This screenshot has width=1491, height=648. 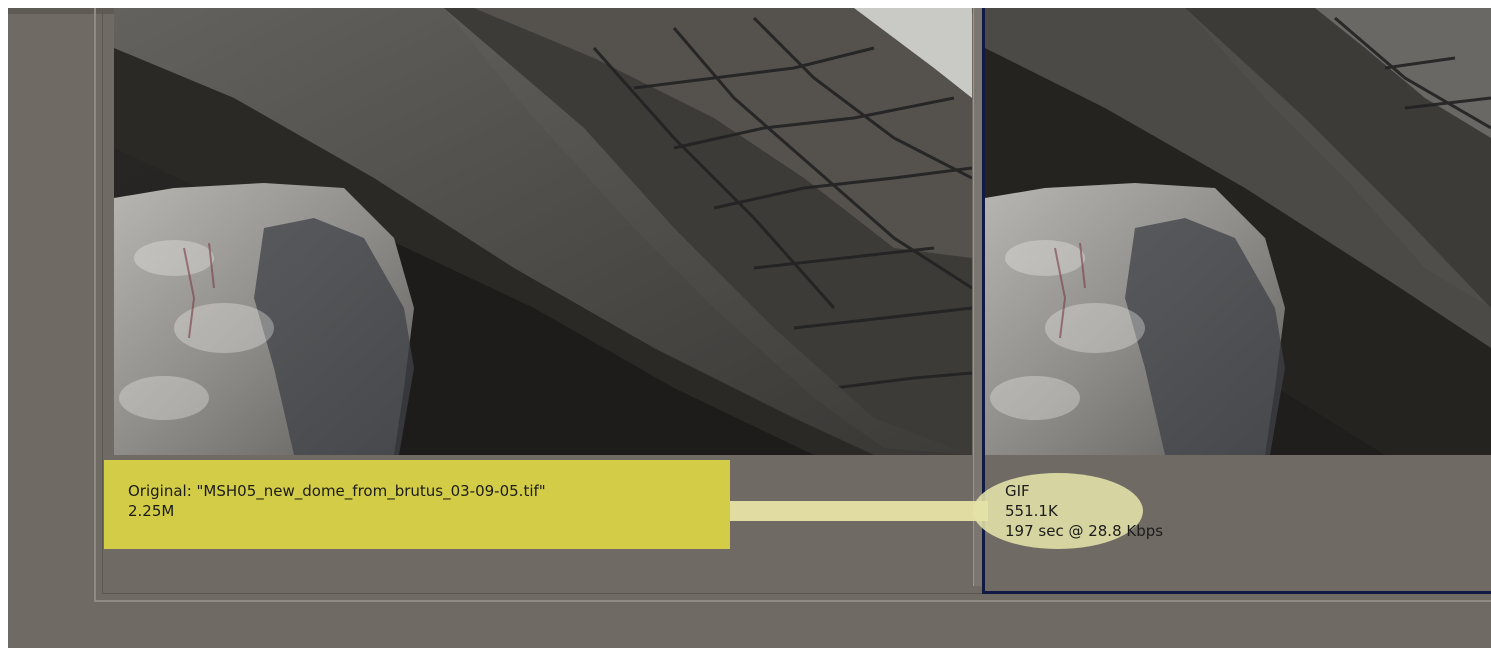 I want to click on optimized-info-text: GIF 551.1K 197 sec @ 28.8 Kbps, so click(x=1084, y=511).